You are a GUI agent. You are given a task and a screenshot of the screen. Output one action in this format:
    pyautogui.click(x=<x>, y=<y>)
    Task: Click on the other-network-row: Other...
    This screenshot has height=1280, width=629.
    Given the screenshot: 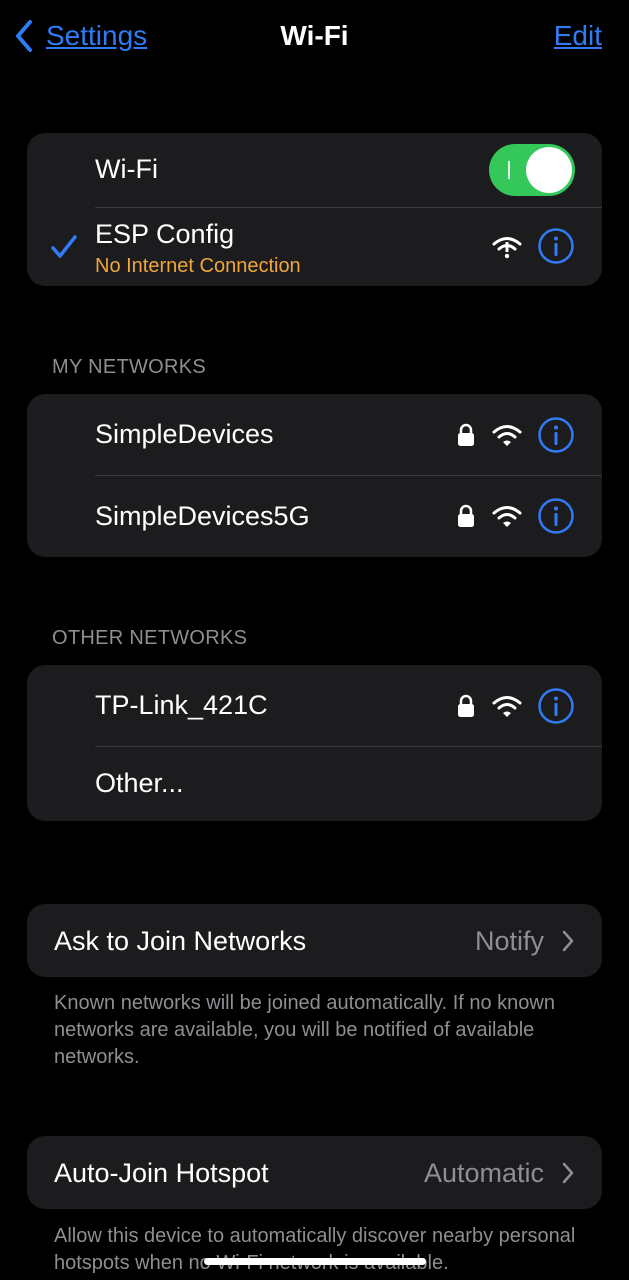 What is the action you would take?
    pyautogui.click(x=314, y=783)
    